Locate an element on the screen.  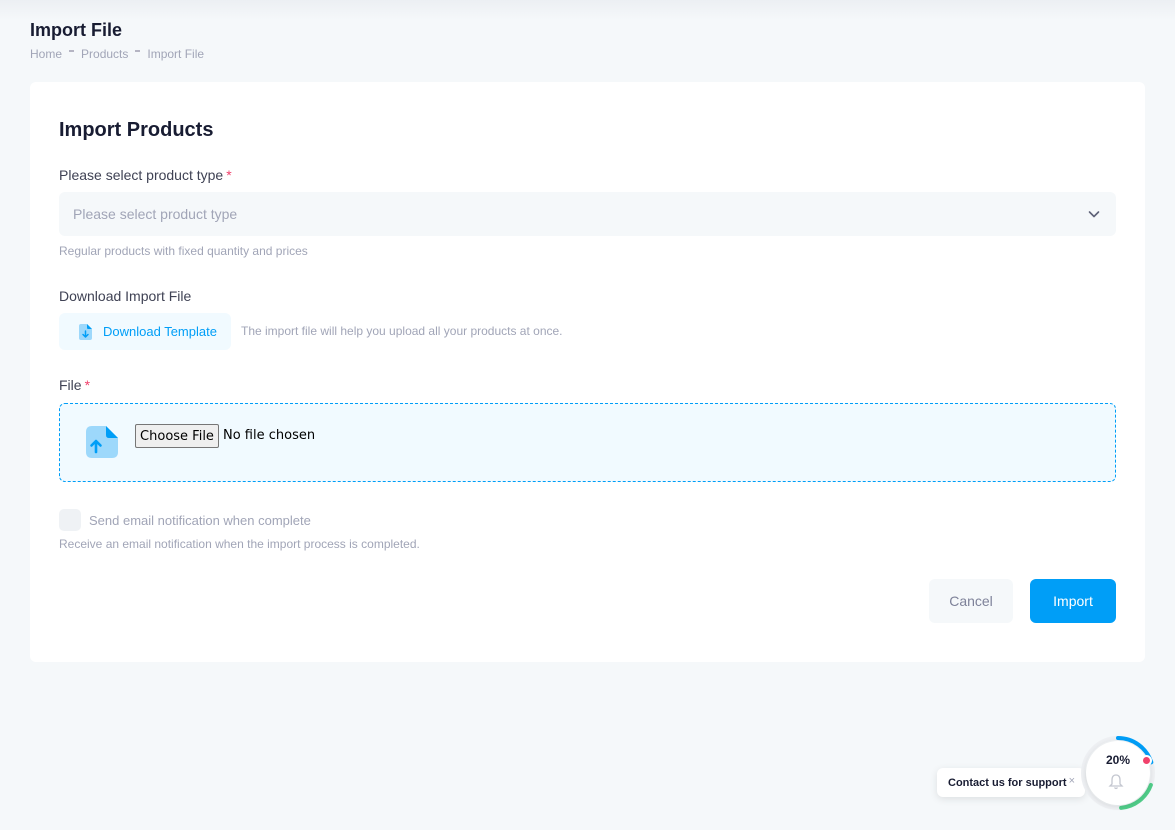
card-title: Import Products is located at coordinates (136, 130).